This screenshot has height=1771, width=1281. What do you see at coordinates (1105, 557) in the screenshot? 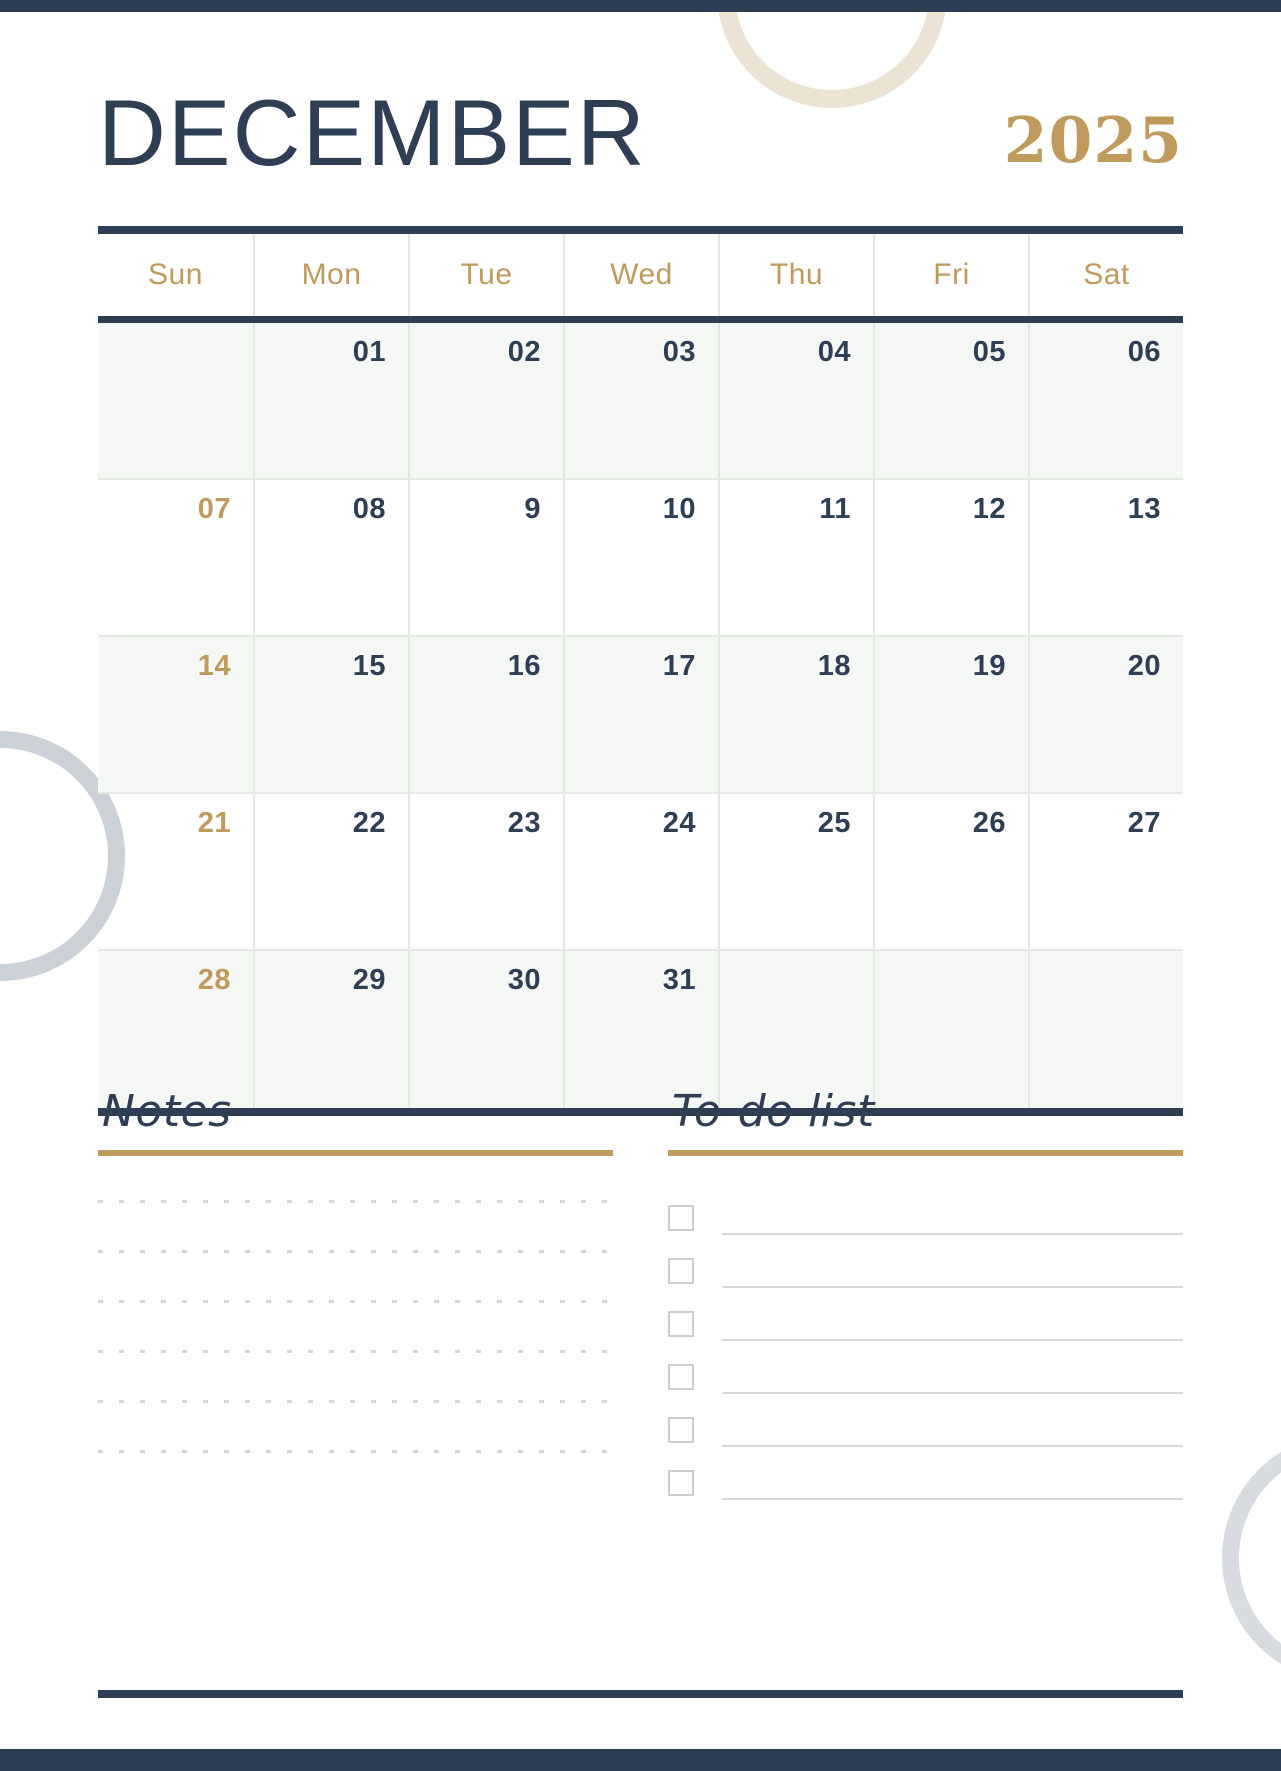
I see `day-cell-13: 13` at bounding box center [1105, 557].